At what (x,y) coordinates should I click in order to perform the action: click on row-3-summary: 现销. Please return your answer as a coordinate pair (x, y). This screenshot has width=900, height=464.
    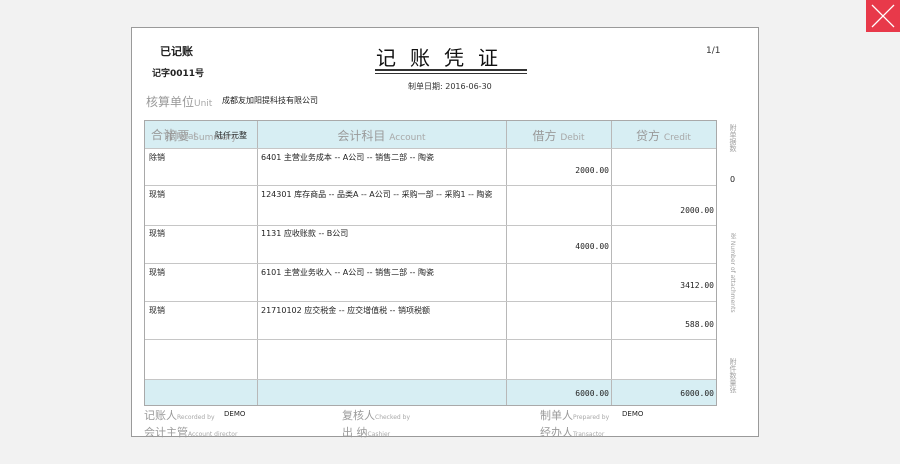
    Looking at the image, I should click on (157, 233).